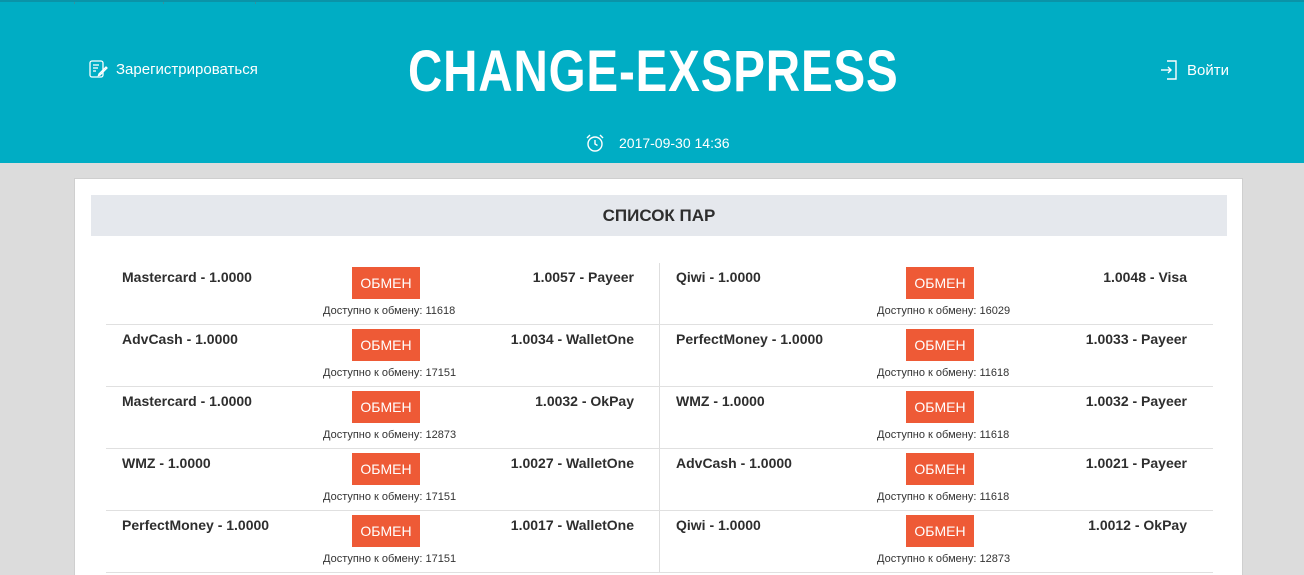  What do you see at coordinates (653, 71) in the screenshot?
I see `site-title: CHANGE-EXSPRESS` at bounding box center [653, 71].